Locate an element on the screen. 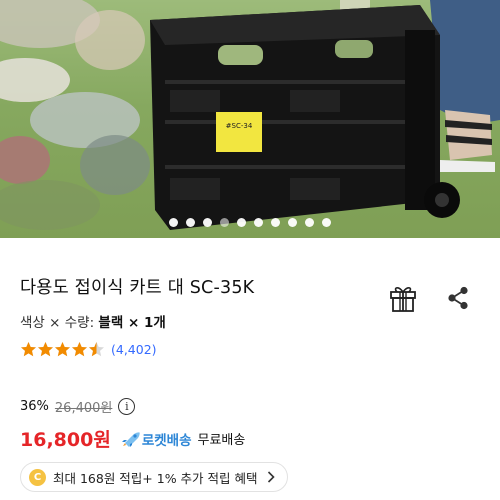  discount-row: 36% 26,400원 i is located at coordinates (78, 406).